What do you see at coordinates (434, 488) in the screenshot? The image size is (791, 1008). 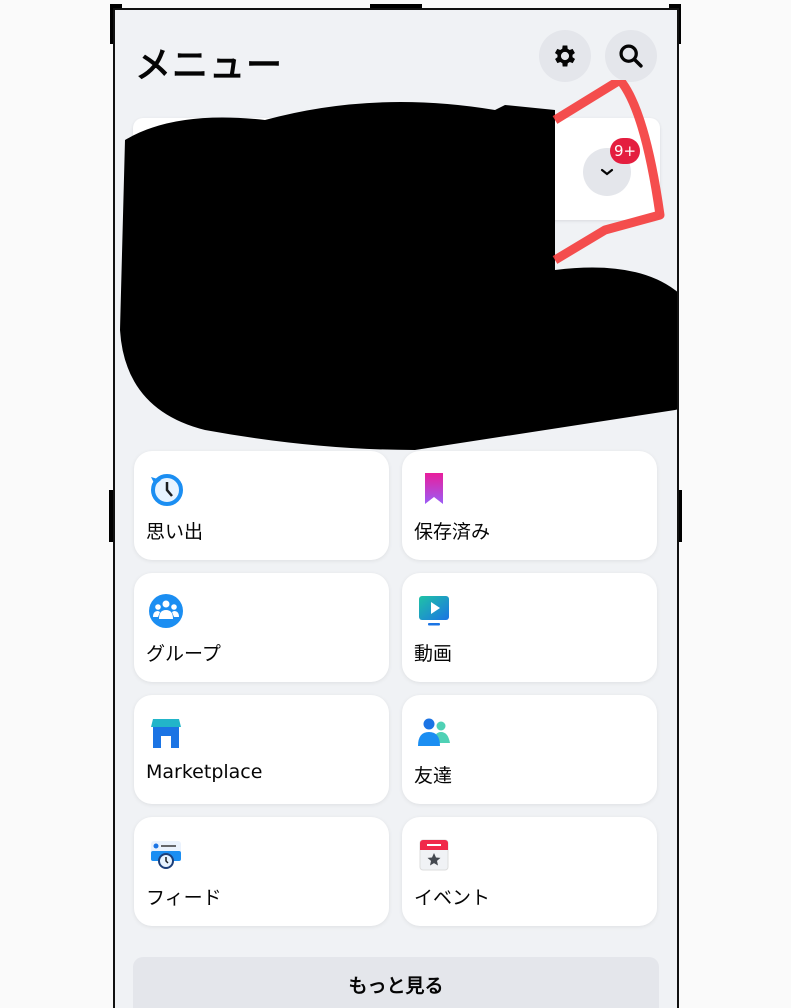 I see `bookmark-icon` at bounding box center [434, 488].